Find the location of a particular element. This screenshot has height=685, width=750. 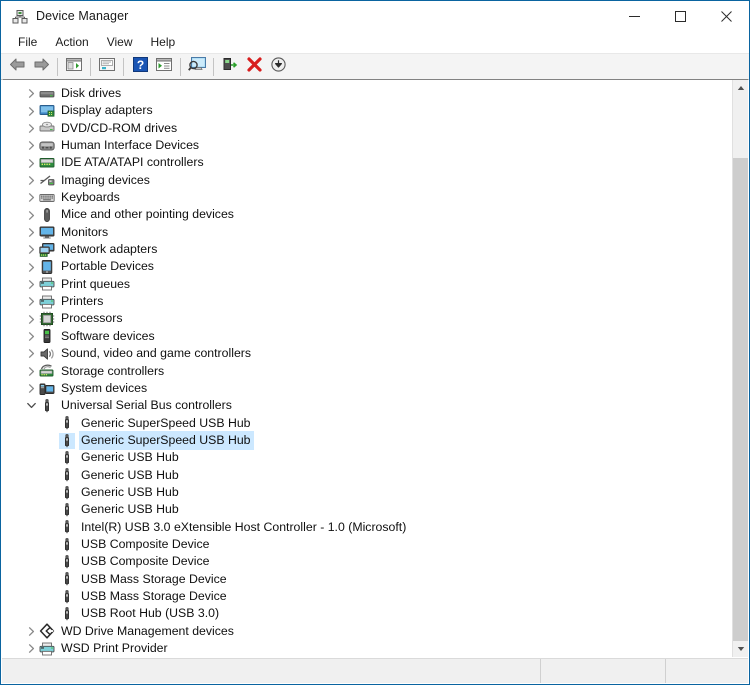

tree-row: Sound, video and game controllers is located at coordinates (367, 353).